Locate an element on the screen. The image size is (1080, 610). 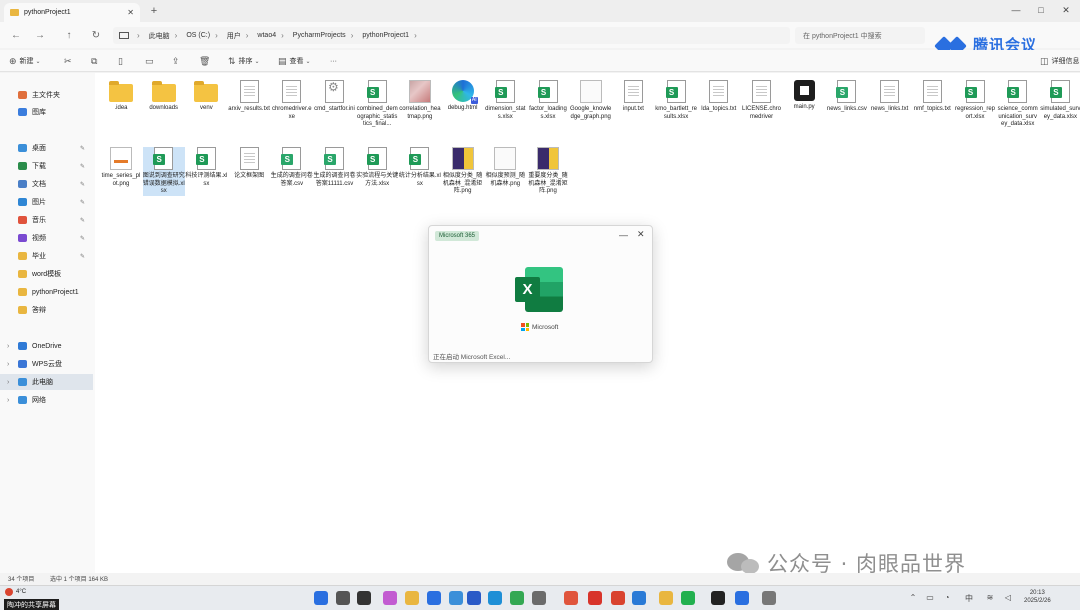
file-item: 相似度预测_随机森林.png is located at coordinates (505, 167).